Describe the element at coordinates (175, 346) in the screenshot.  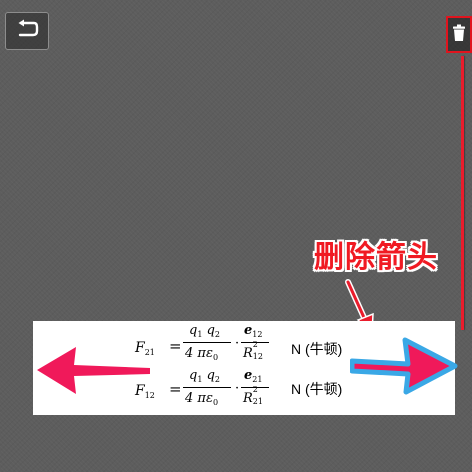
I see `eq1-equals: =` at that location.